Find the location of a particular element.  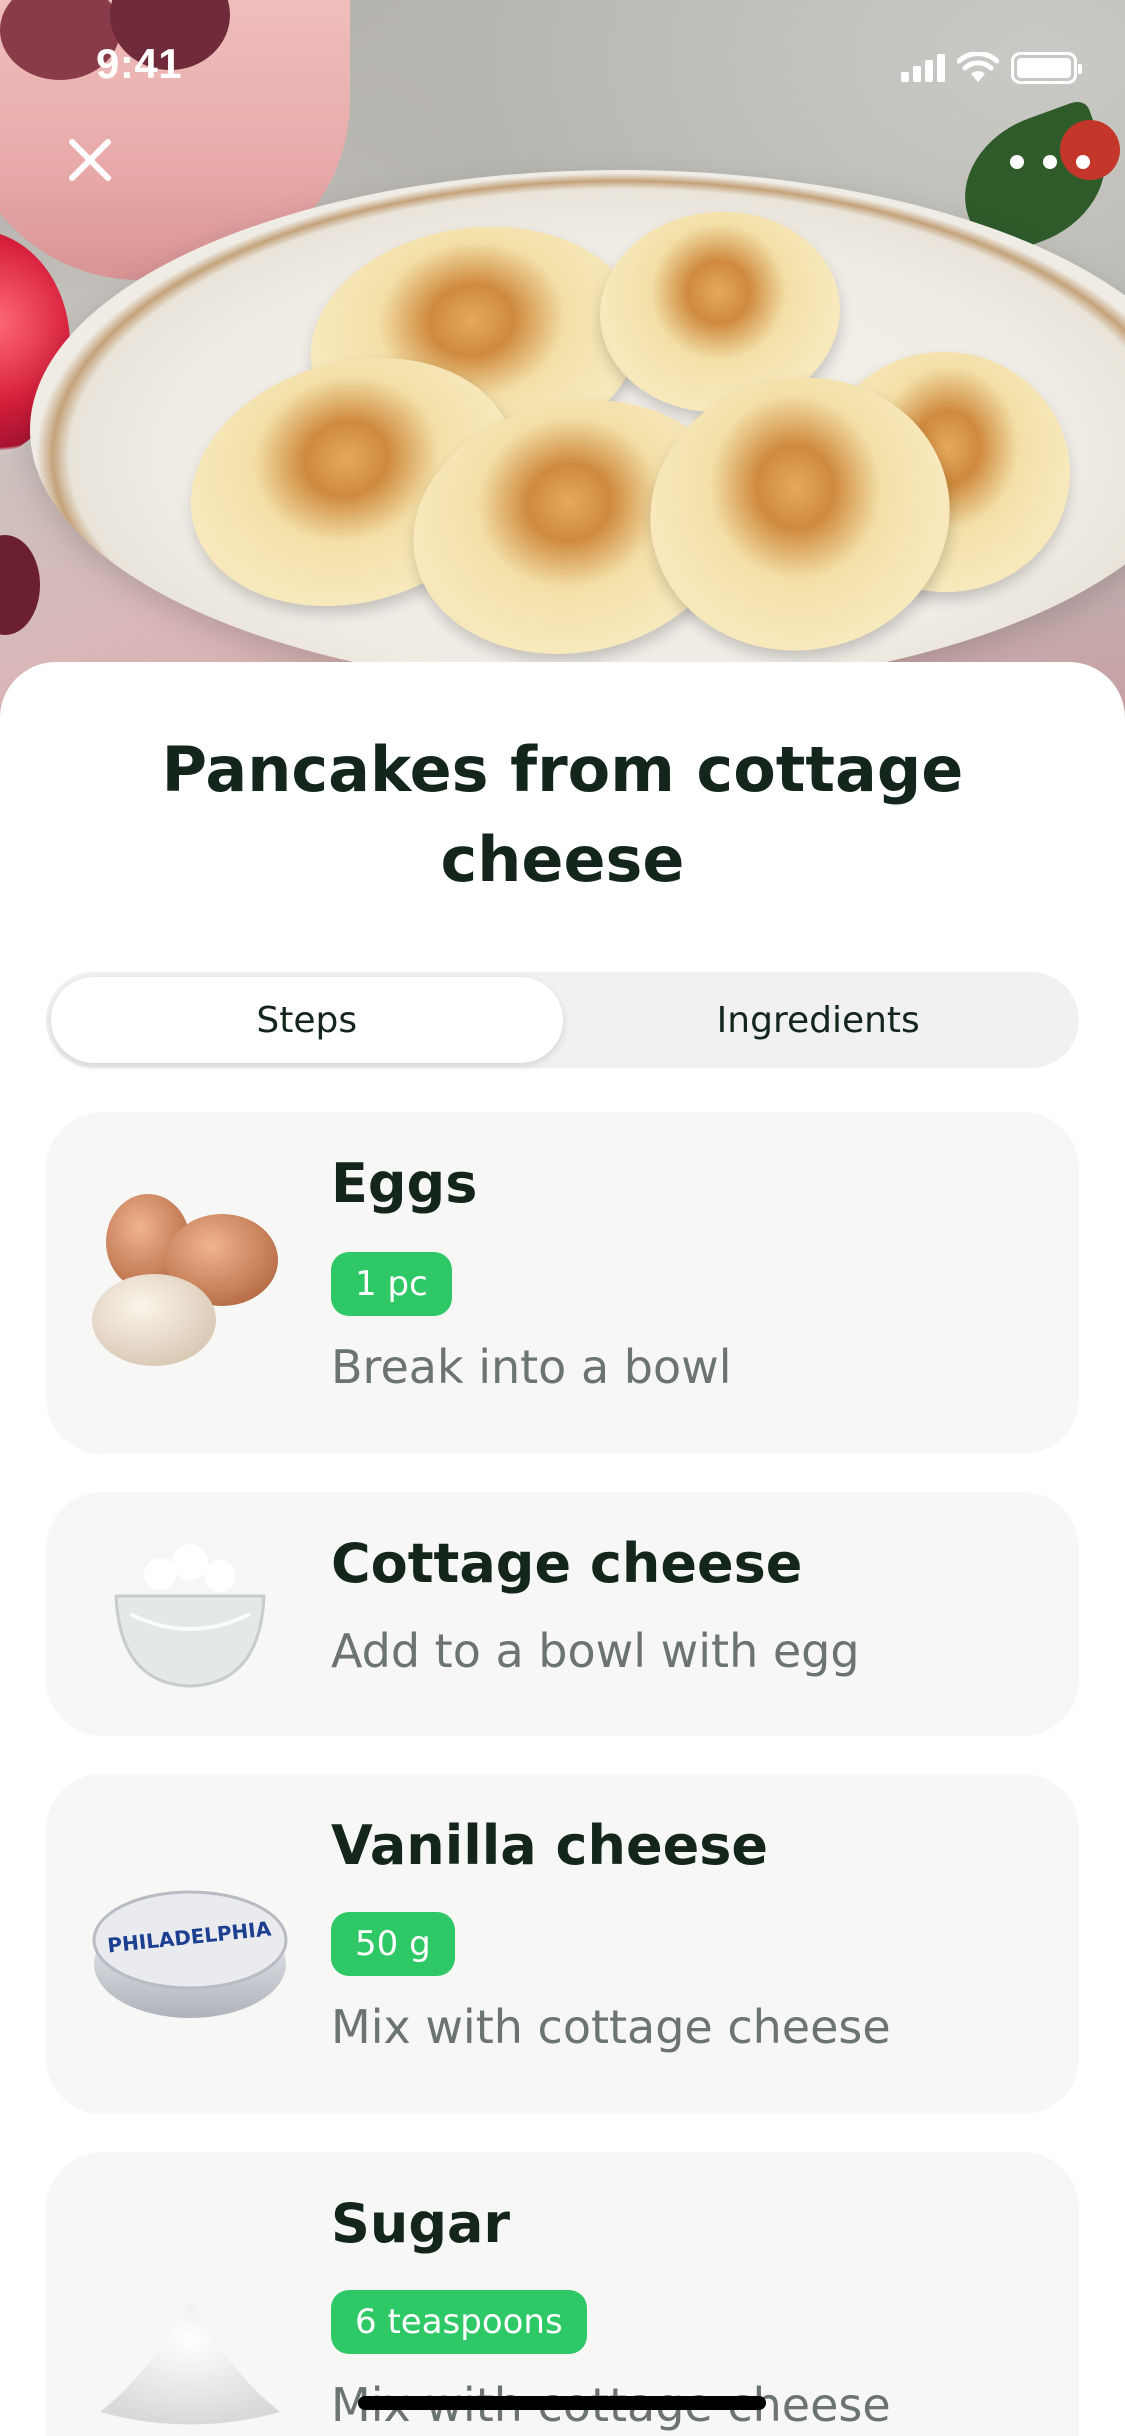

berry is located at coordinates (20, 585).